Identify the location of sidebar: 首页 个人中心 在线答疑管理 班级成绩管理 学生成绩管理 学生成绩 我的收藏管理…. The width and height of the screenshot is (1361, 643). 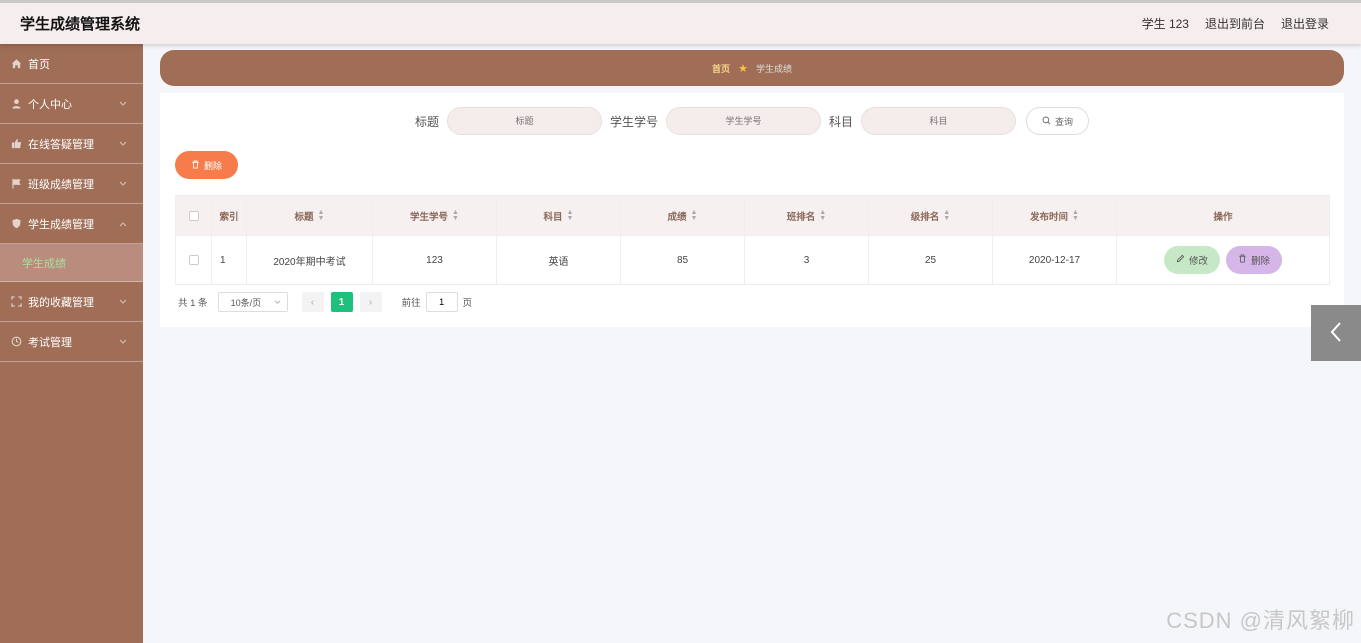
(71, 343).